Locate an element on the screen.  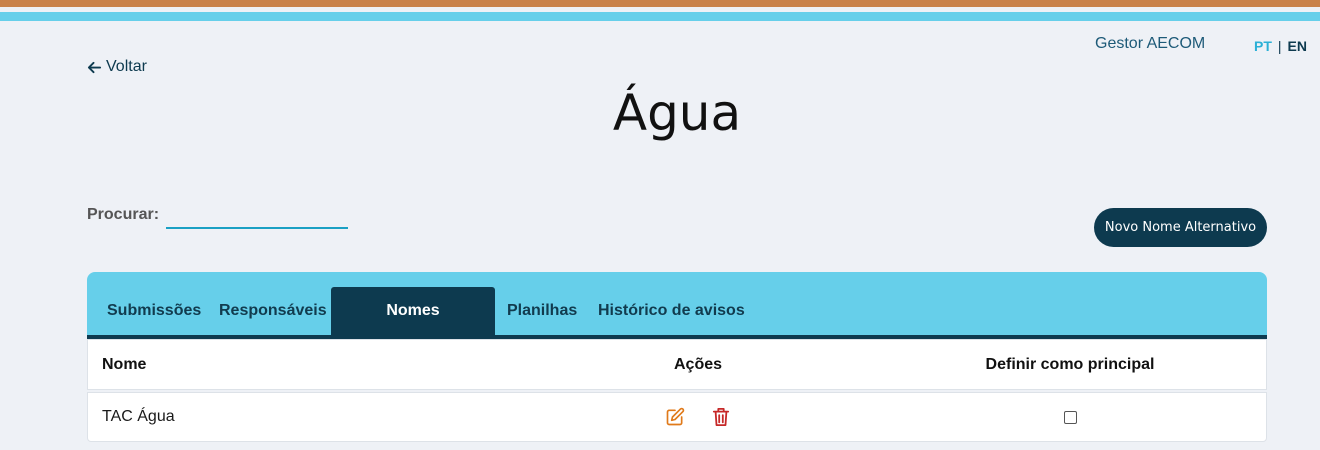
user-name: Gestor AECOM is located at coordinates (1150, 44).